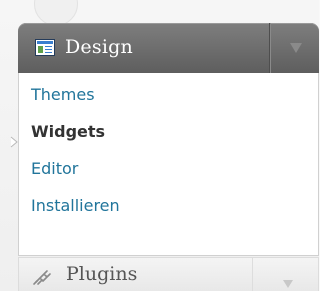  Describe the element at coordinates (42, 277) in the screenshot. I see `plugin-icon` at that location.